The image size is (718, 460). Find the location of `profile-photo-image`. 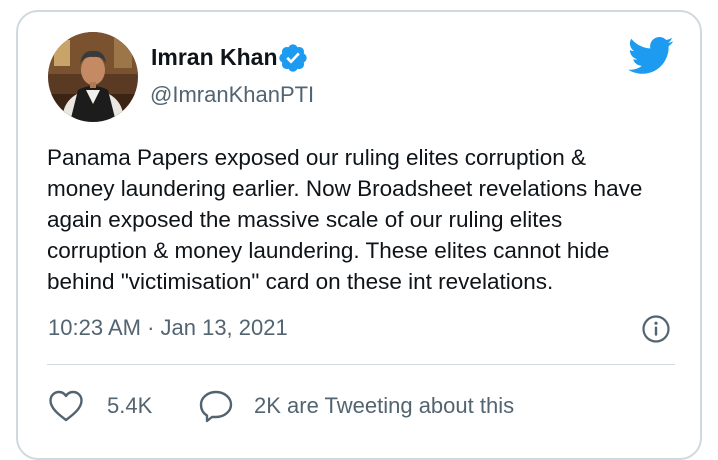

profile-photo-image is located at coordinates (93, 77).